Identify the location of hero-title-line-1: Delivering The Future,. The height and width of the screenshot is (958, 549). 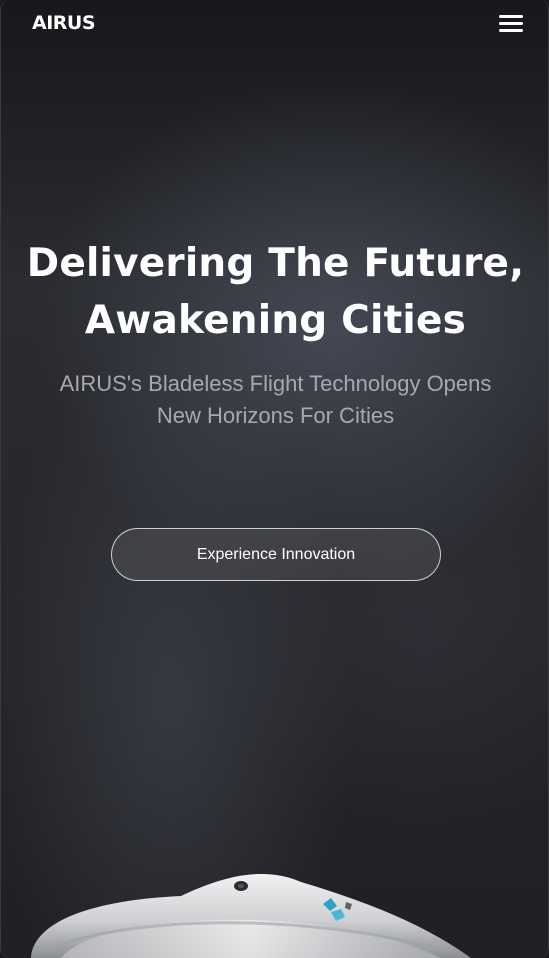
(275, 263).